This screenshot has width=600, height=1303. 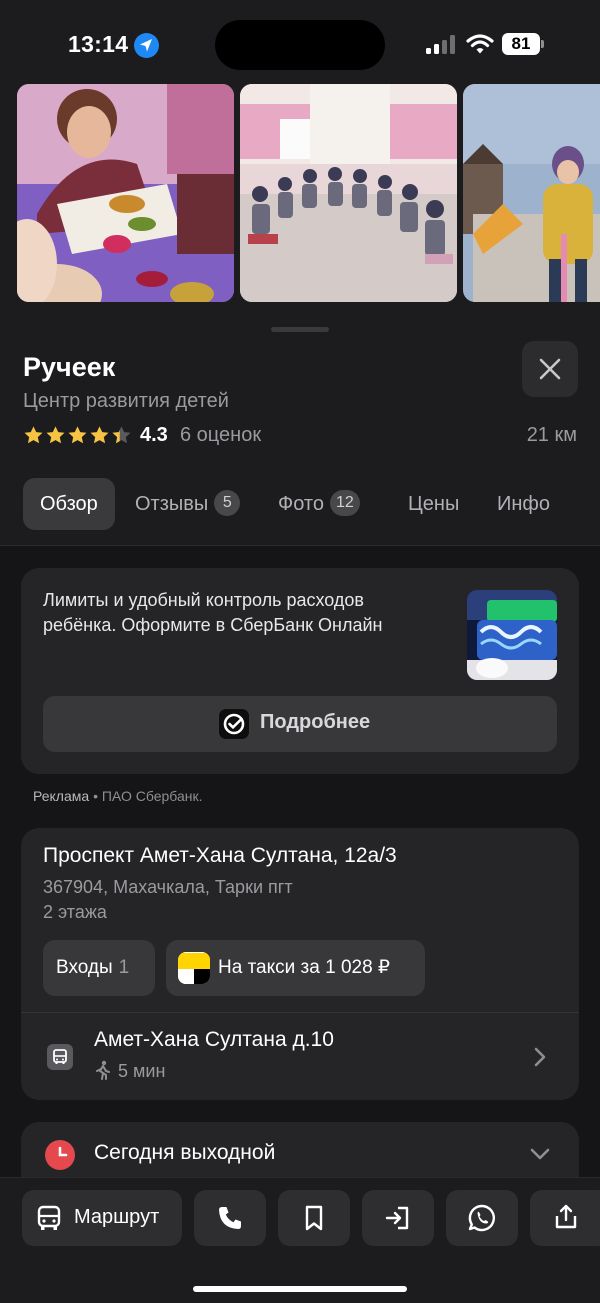 What do you see at coordinates (60, 1057) in the screenshot?
I see `bus-stop-icon` at bounding box center [60, 1057].